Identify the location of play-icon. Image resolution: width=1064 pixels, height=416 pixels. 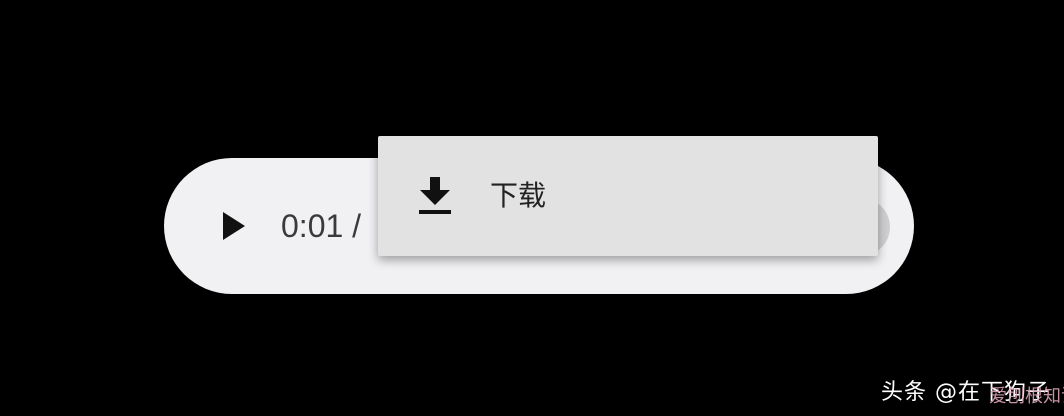
(234, 226).